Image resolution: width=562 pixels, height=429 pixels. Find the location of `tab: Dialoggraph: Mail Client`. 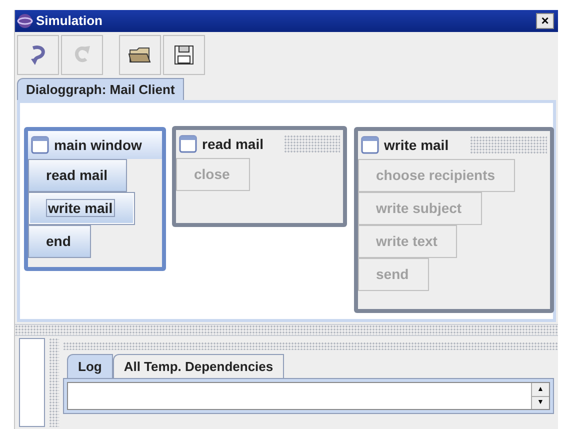

tab: Dialoggraph: Mail Client is located at coordinates (100, 89).